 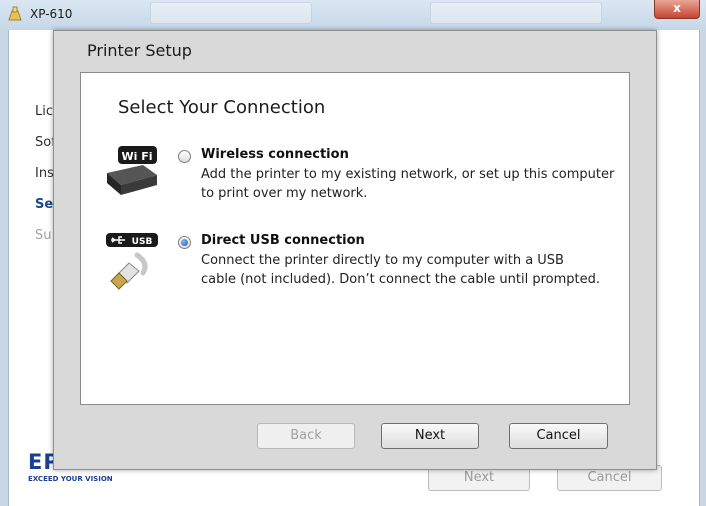 I want to click on usb-badge-text: USB, so click(x=142, y=242).